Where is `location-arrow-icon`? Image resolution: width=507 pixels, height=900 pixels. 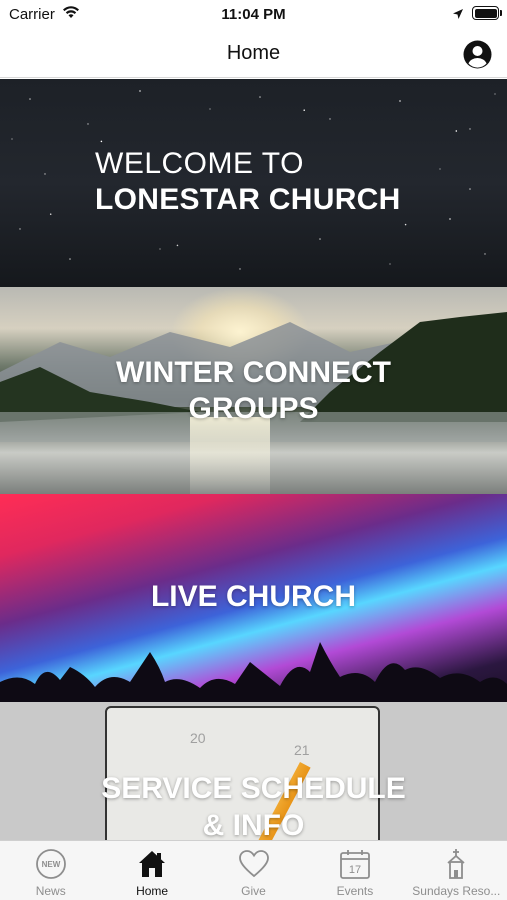
location-arrow-icon is located at coordinates (458, 16).